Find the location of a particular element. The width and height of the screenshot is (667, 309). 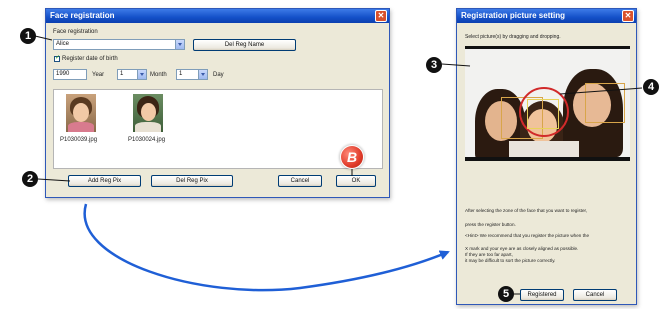

birth-checkbox-label: Register date of birth is located at coordinates (90, 59).